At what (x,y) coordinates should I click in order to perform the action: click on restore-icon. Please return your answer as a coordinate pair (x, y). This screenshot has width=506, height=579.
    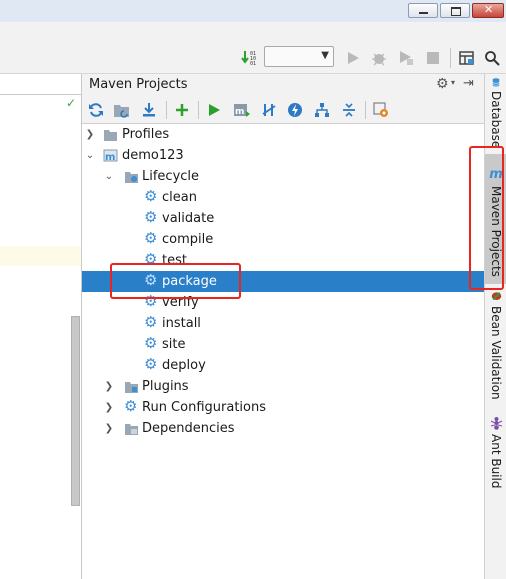
    Looking at the image, I should click on (456, 11).